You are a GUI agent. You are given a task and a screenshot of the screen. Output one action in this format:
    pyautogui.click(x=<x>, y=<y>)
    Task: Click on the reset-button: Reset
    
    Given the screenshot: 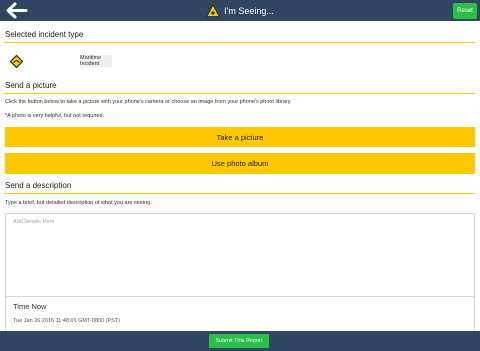 What is the action you would take?
    pyautogui.click(x=465, y=11)
    